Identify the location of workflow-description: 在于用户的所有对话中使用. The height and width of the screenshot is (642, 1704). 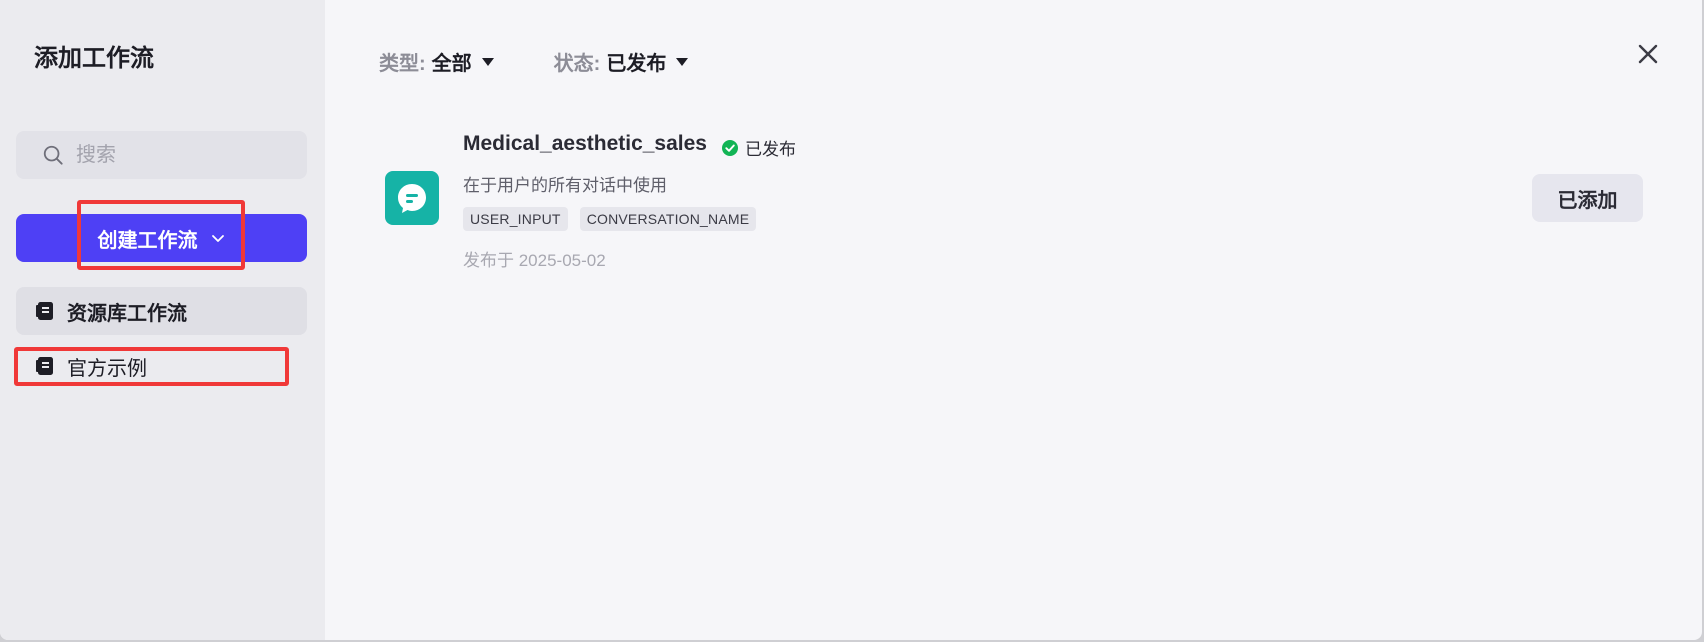
(565, 185).